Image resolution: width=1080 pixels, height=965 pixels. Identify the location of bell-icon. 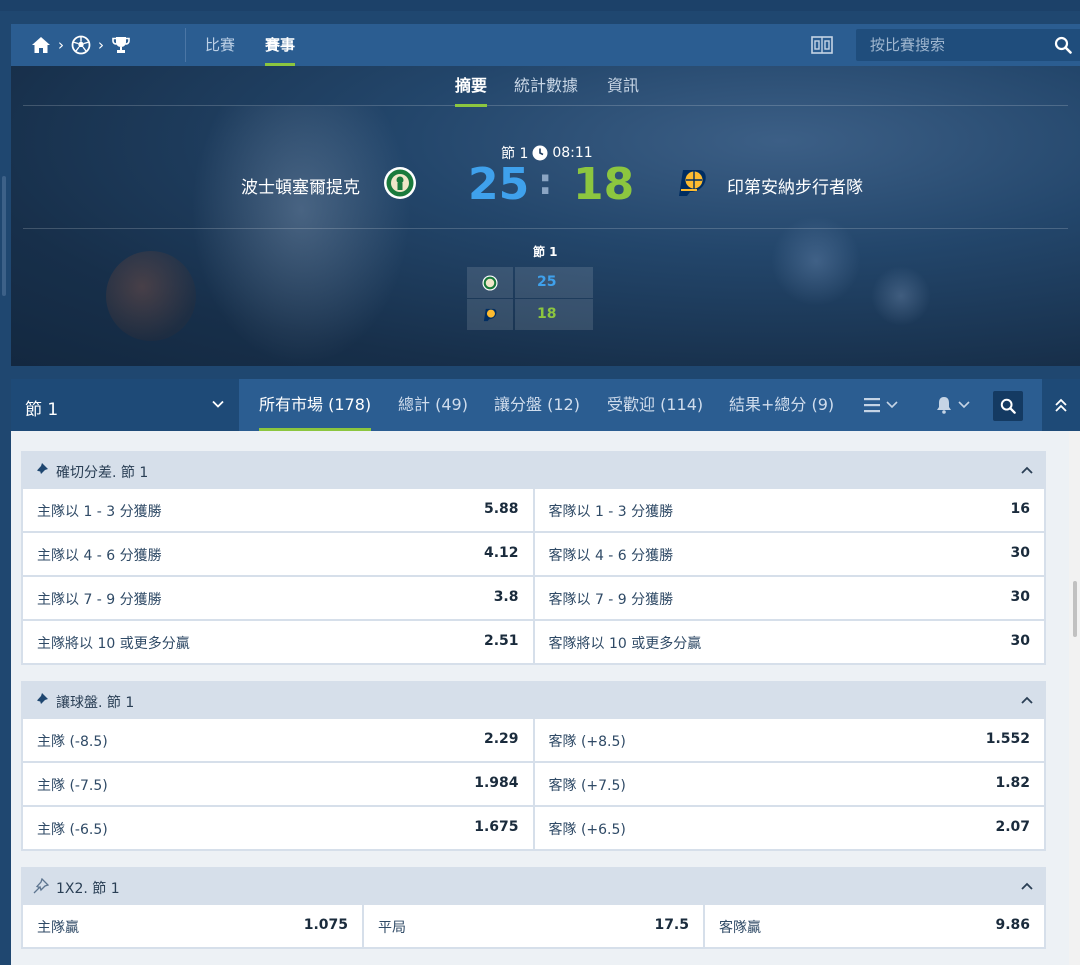
(955, 405).